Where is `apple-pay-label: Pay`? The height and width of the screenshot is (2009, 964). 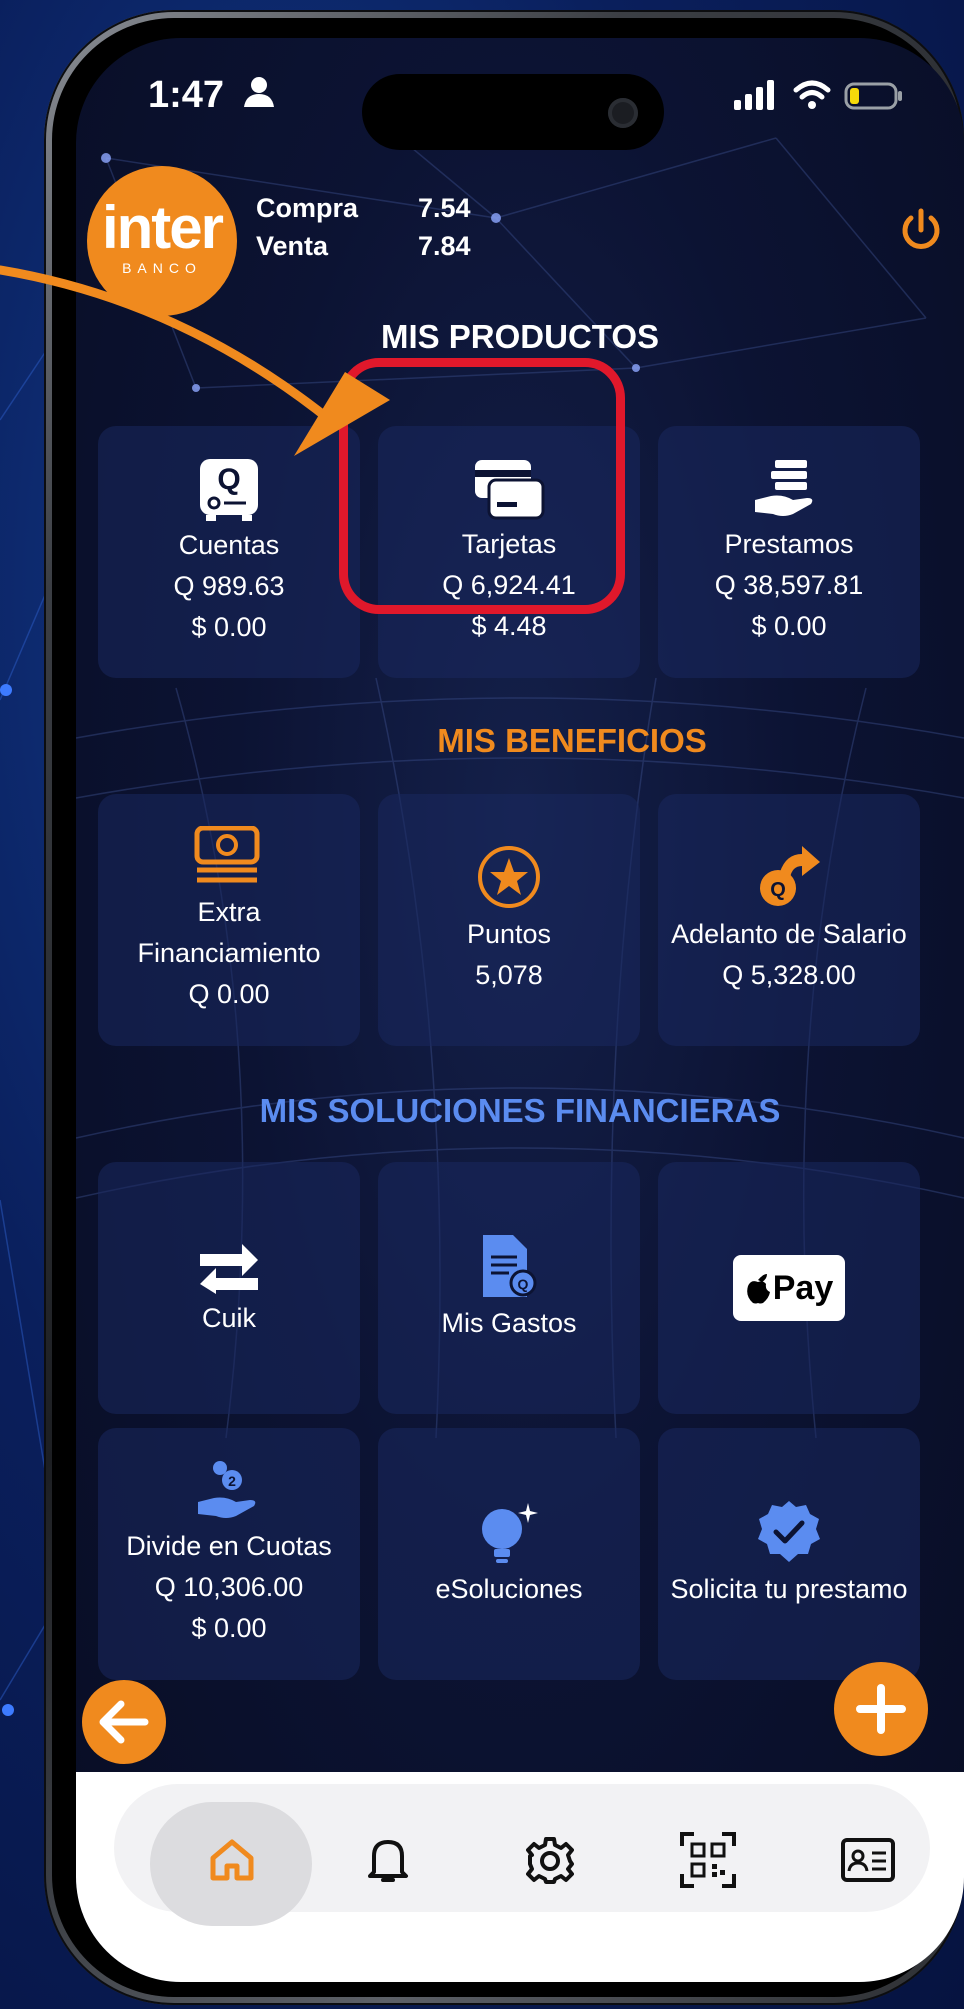
apple-pay-label: Pay is located at coordinates (803, 1287).